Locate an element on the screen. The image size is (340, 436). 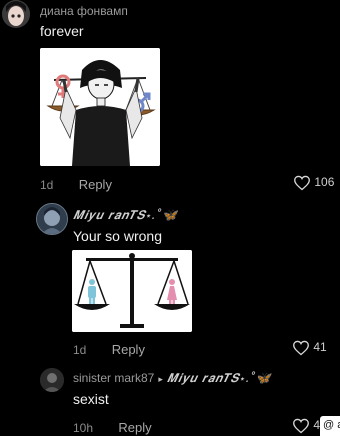
comment-username: 𝑴𝒊𝒚𝒖 𝒓𝒂𝒏𝑻𝑺⋆.˚🦋 is located at coordinates (125, 215).